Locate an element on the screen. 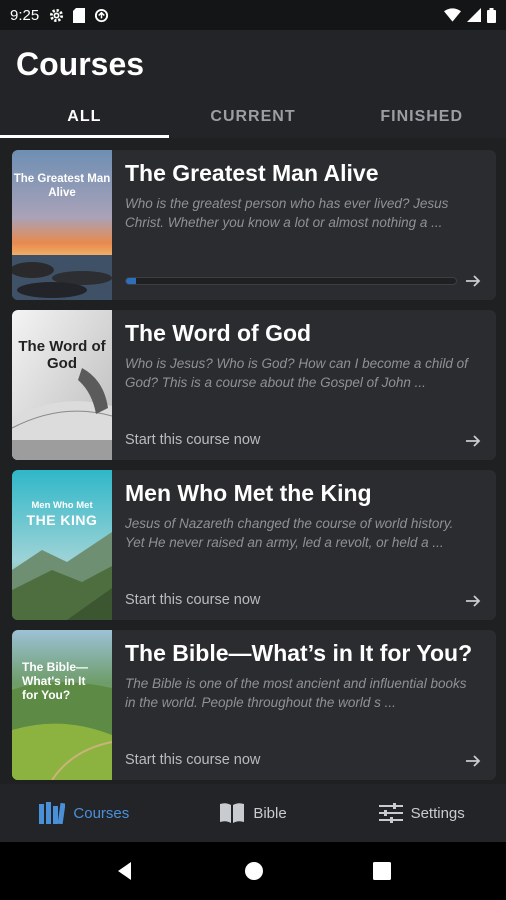 Image resolution: width=506 pixels, height=900 pixels. tab-current: CURRENT is located at coordinates (253, 117).